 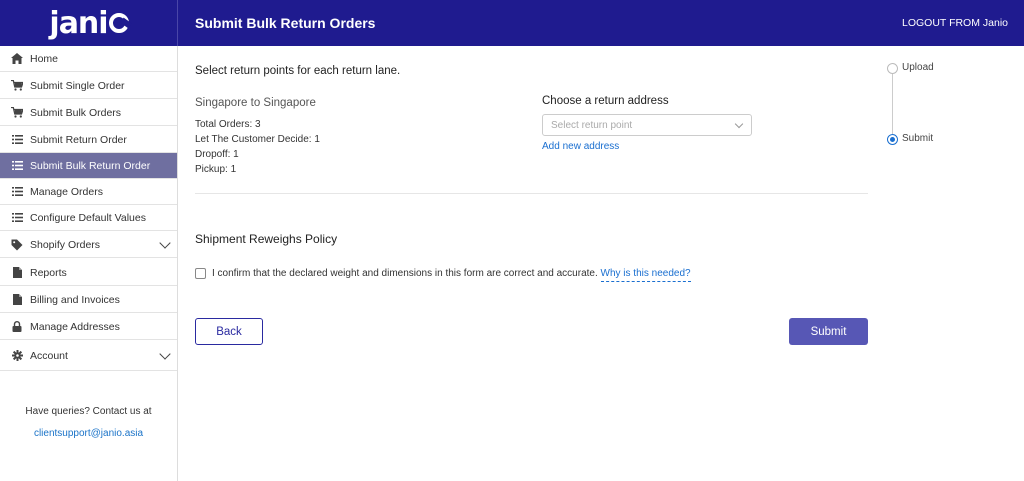 What do you see at coordinates (17, 356) in the screenshot?
I see `gear-icon` at bounding box center [17, 356].